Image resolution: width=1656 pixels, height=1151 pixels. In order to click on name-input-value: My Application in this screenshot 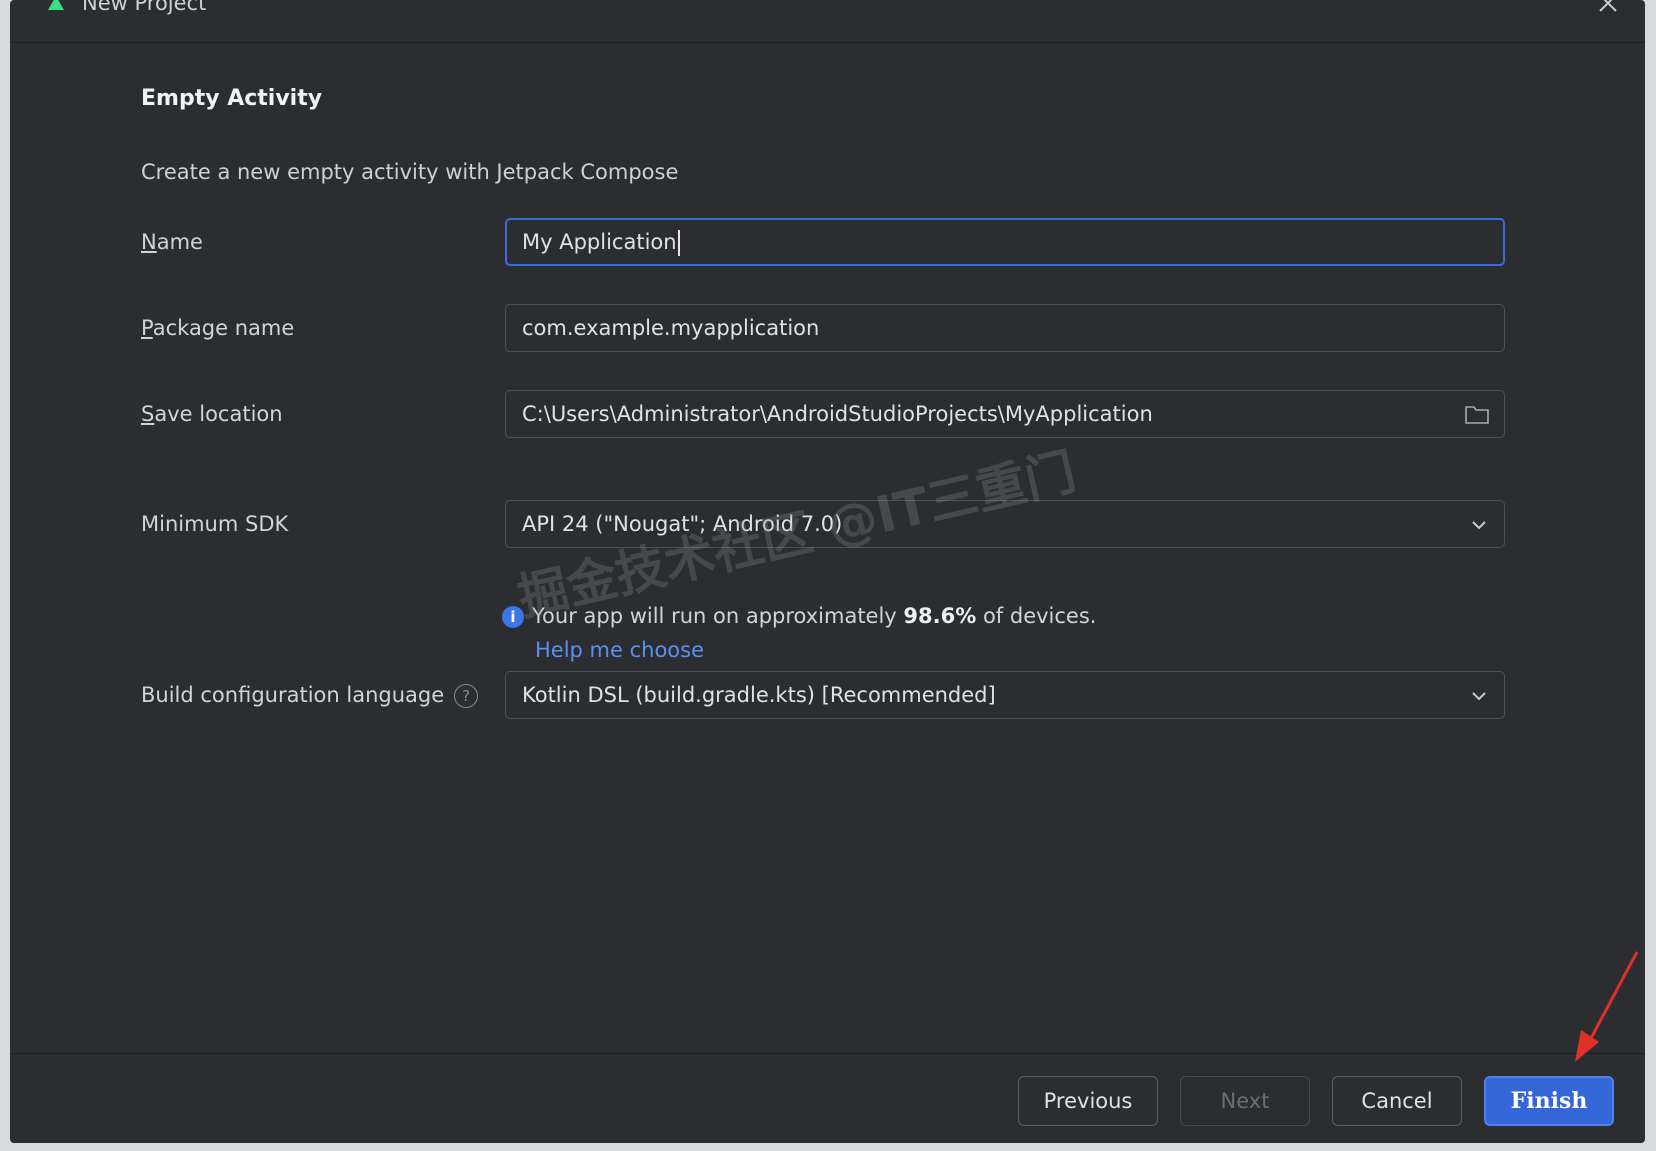, I will do `click(599, 242)`.